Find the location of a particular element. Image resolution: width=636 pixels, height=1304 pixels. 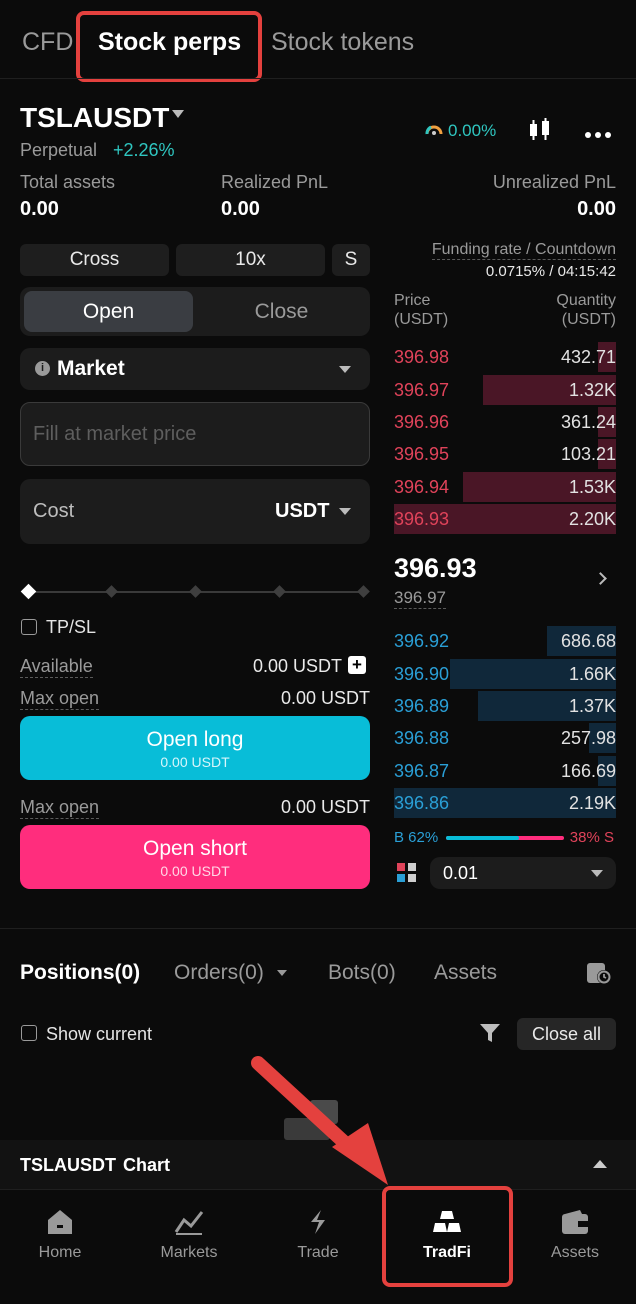

symbol-change: +2.26% is located at coordinates (144, 150).